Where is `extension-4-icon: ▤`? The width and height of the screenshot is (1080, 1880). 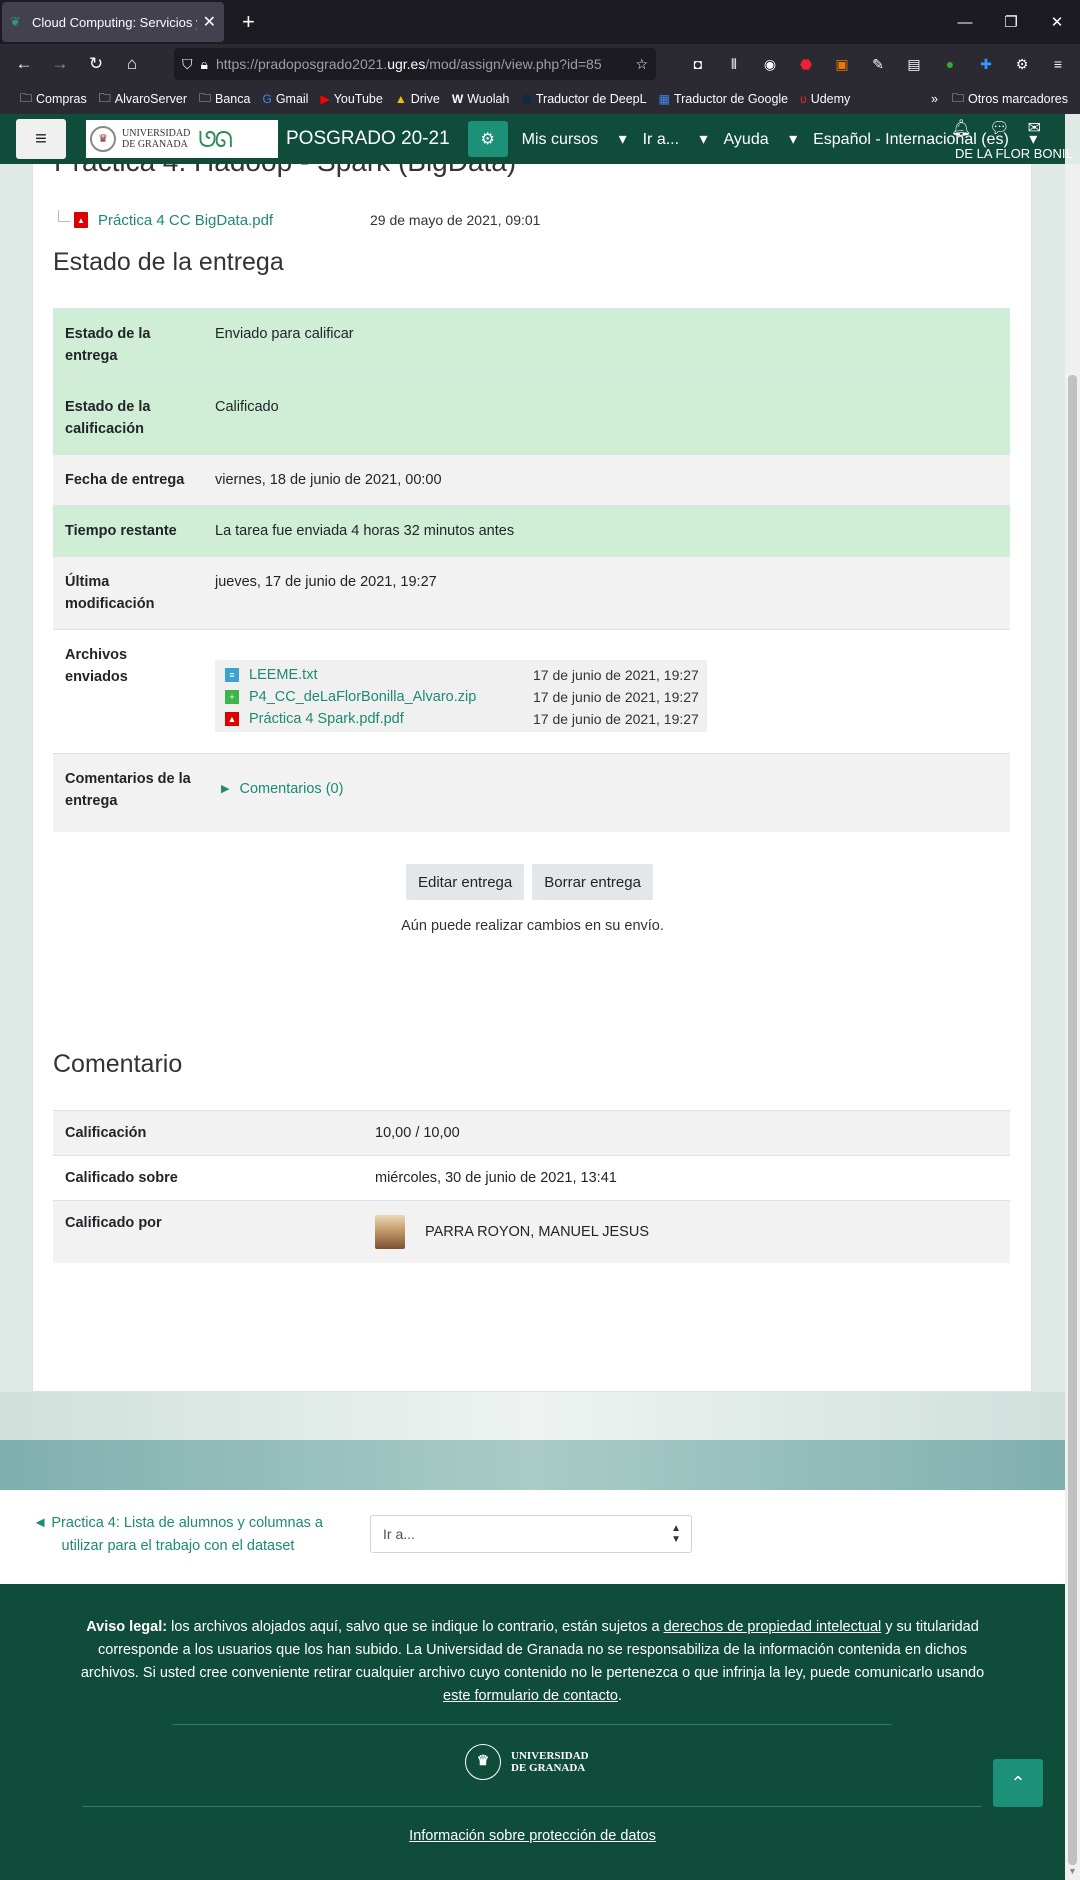
extension-4-icon: ▤ is located at coordinates (914, 64).